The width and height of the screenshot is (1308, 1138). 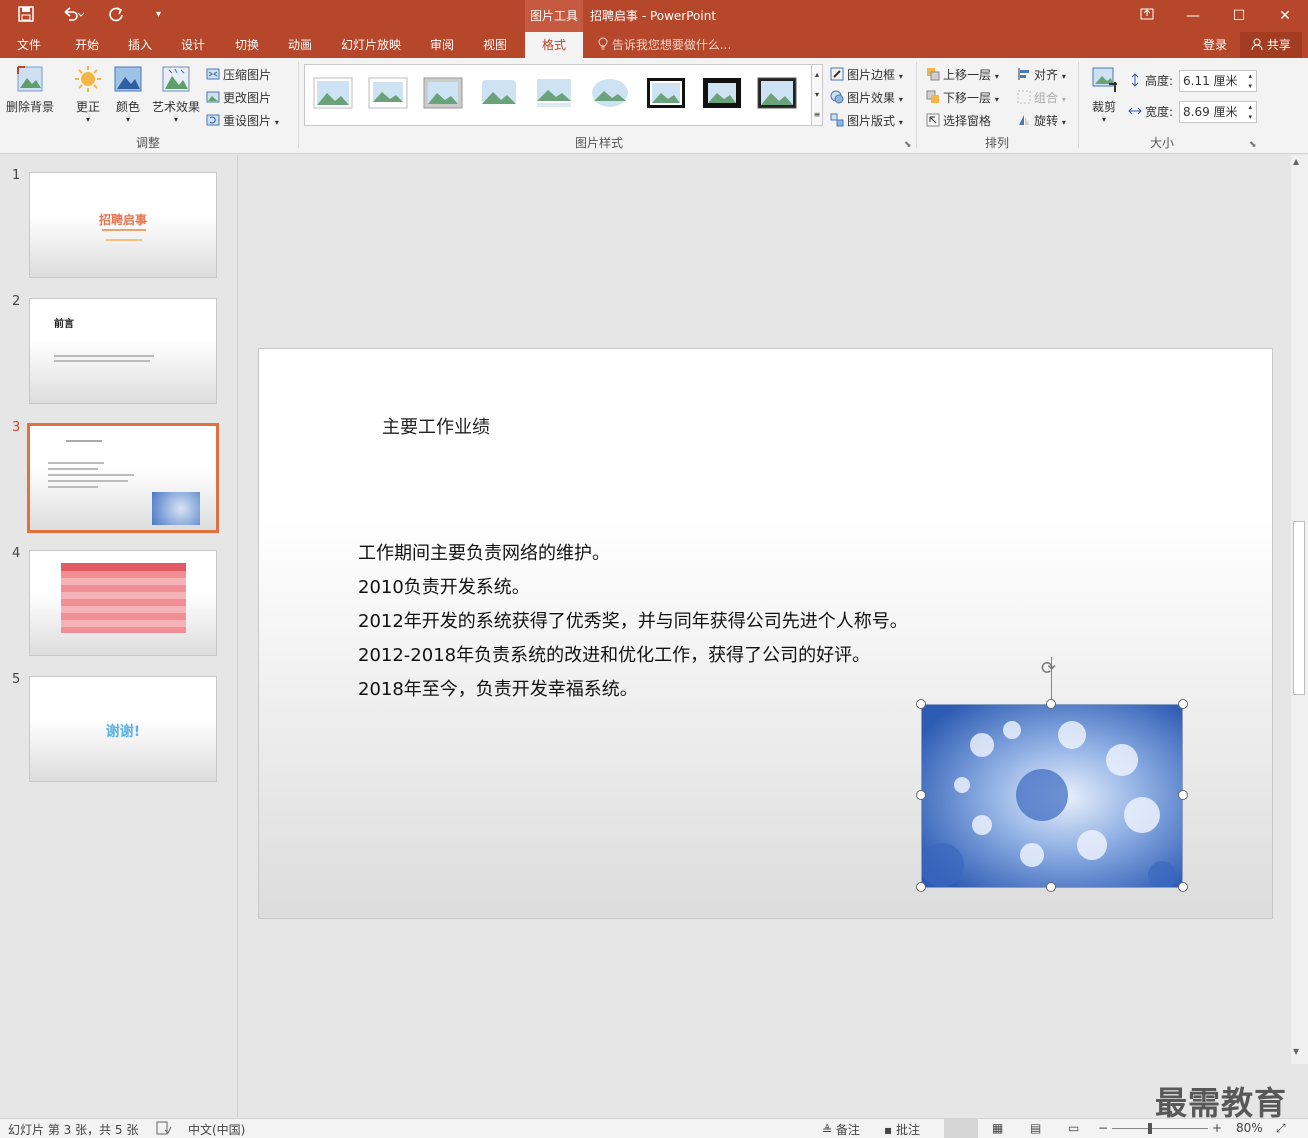 I want to click on slideshow-view-icon: ▭, so click(x=1073, y=1128).